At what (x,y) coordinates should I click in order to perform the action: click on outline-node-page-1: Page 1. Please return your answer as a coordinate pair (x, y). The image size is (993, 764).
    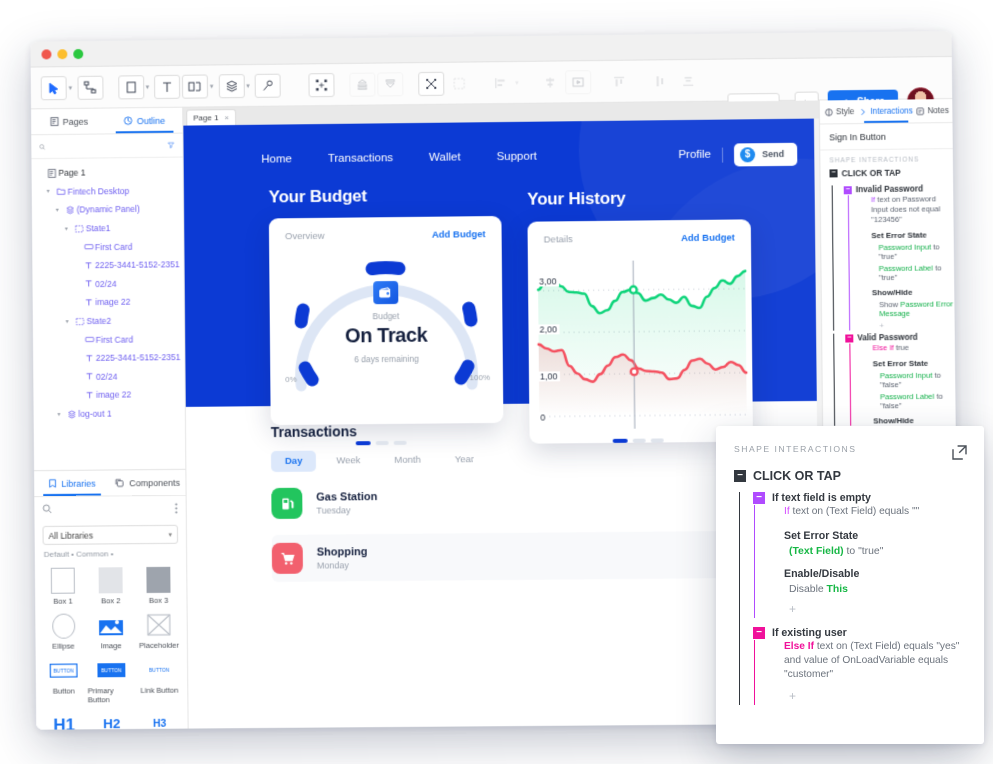
    Looking at the image, I should click on (109, 173).